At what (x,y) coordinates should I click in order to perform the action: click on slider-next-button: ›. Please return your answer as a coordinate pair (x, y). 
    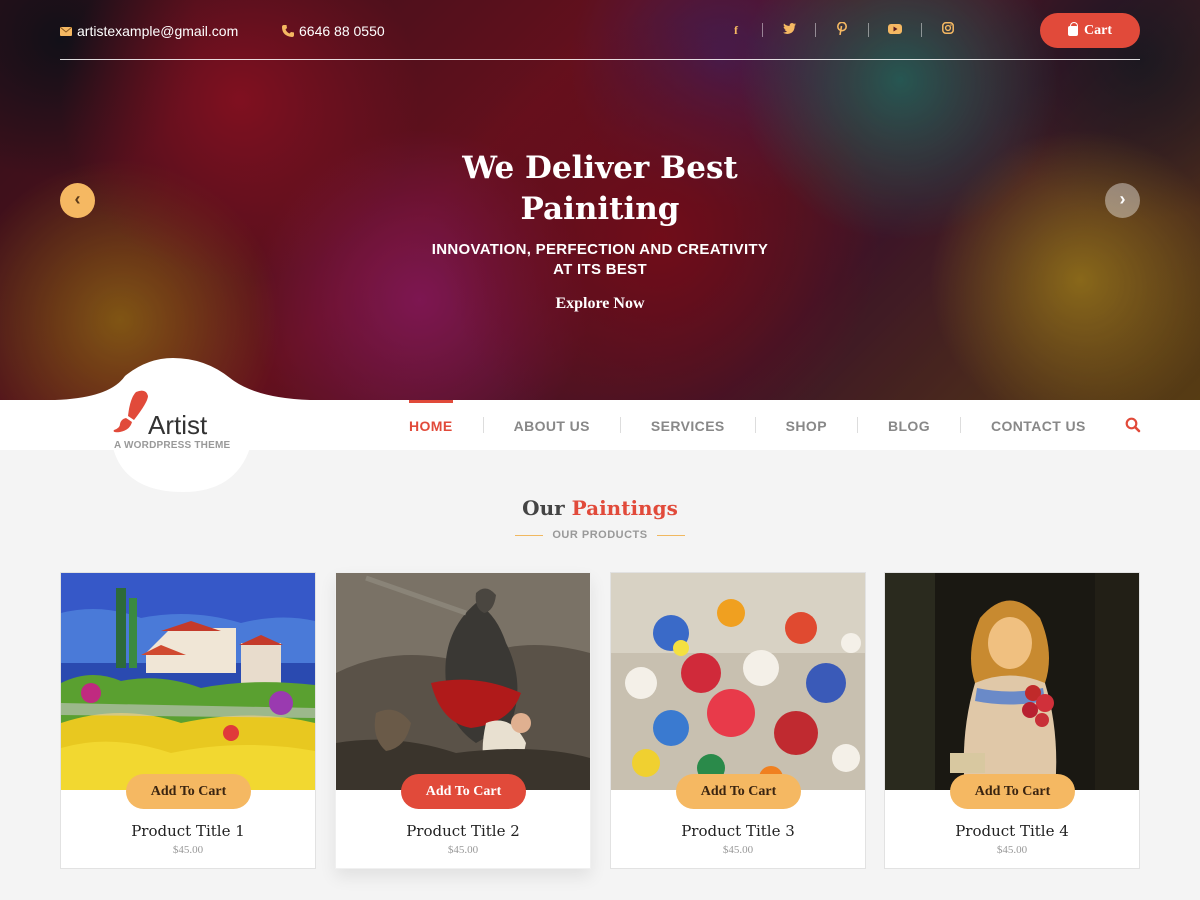
    Looking at the image, I should click on (1122, 200).